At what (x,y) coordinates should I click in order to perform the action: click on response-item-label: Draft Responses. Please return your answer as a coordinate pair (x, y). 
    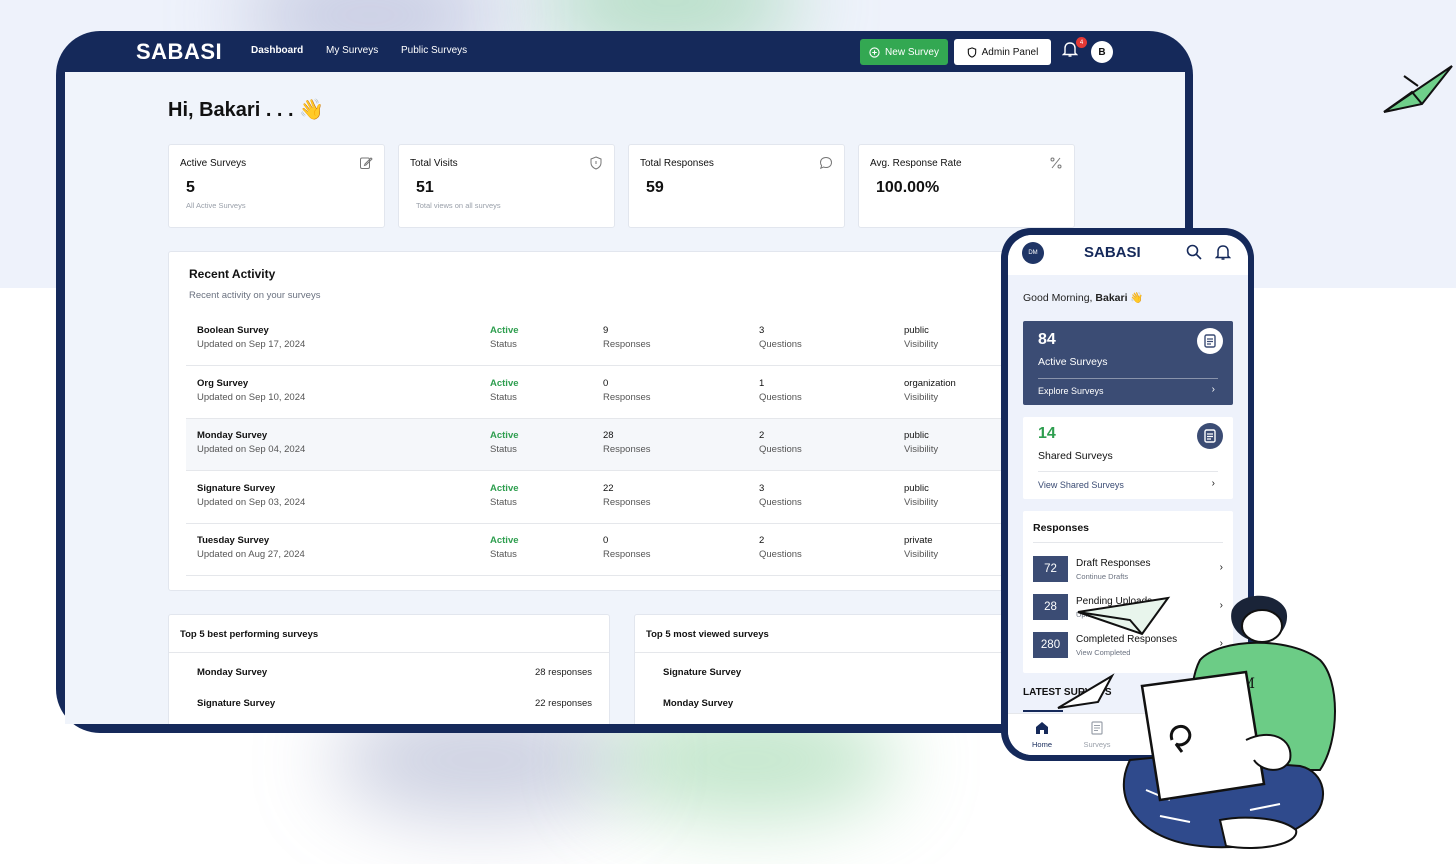
    Looking at the image, I should click on (1113, 563).